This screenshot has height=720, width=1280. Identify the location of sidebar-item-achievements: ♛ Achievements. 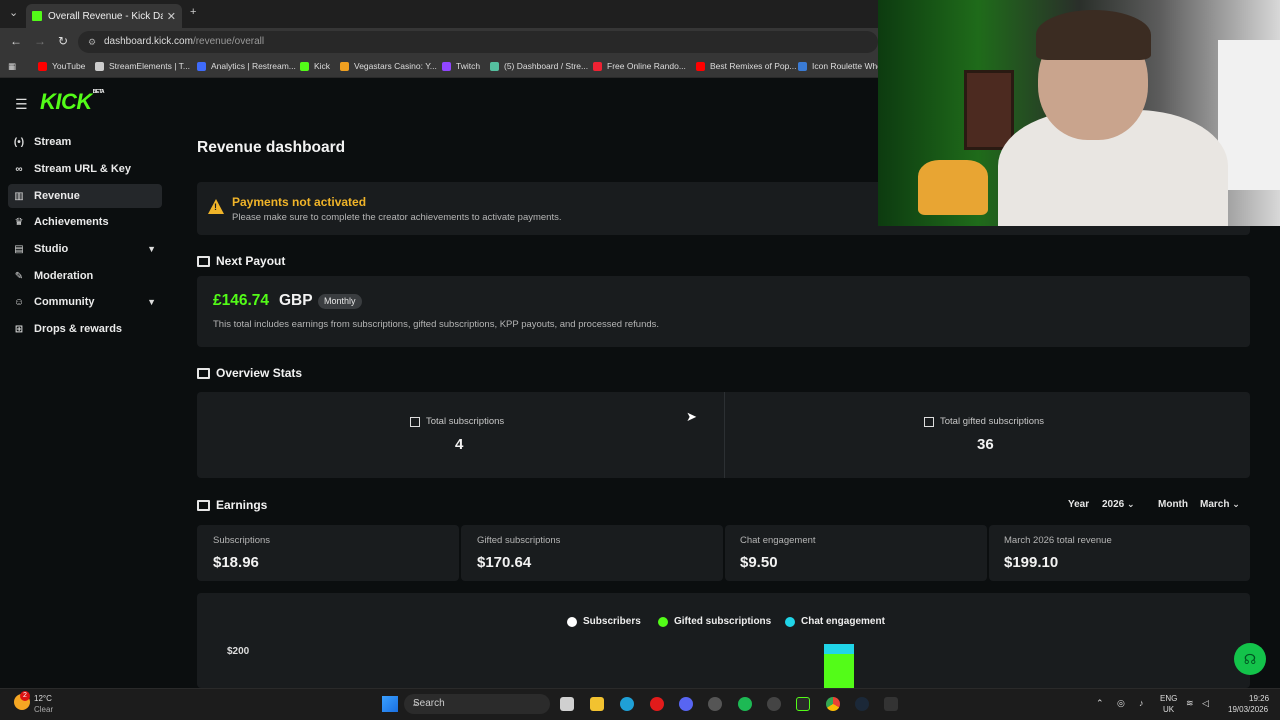
(85, 222).